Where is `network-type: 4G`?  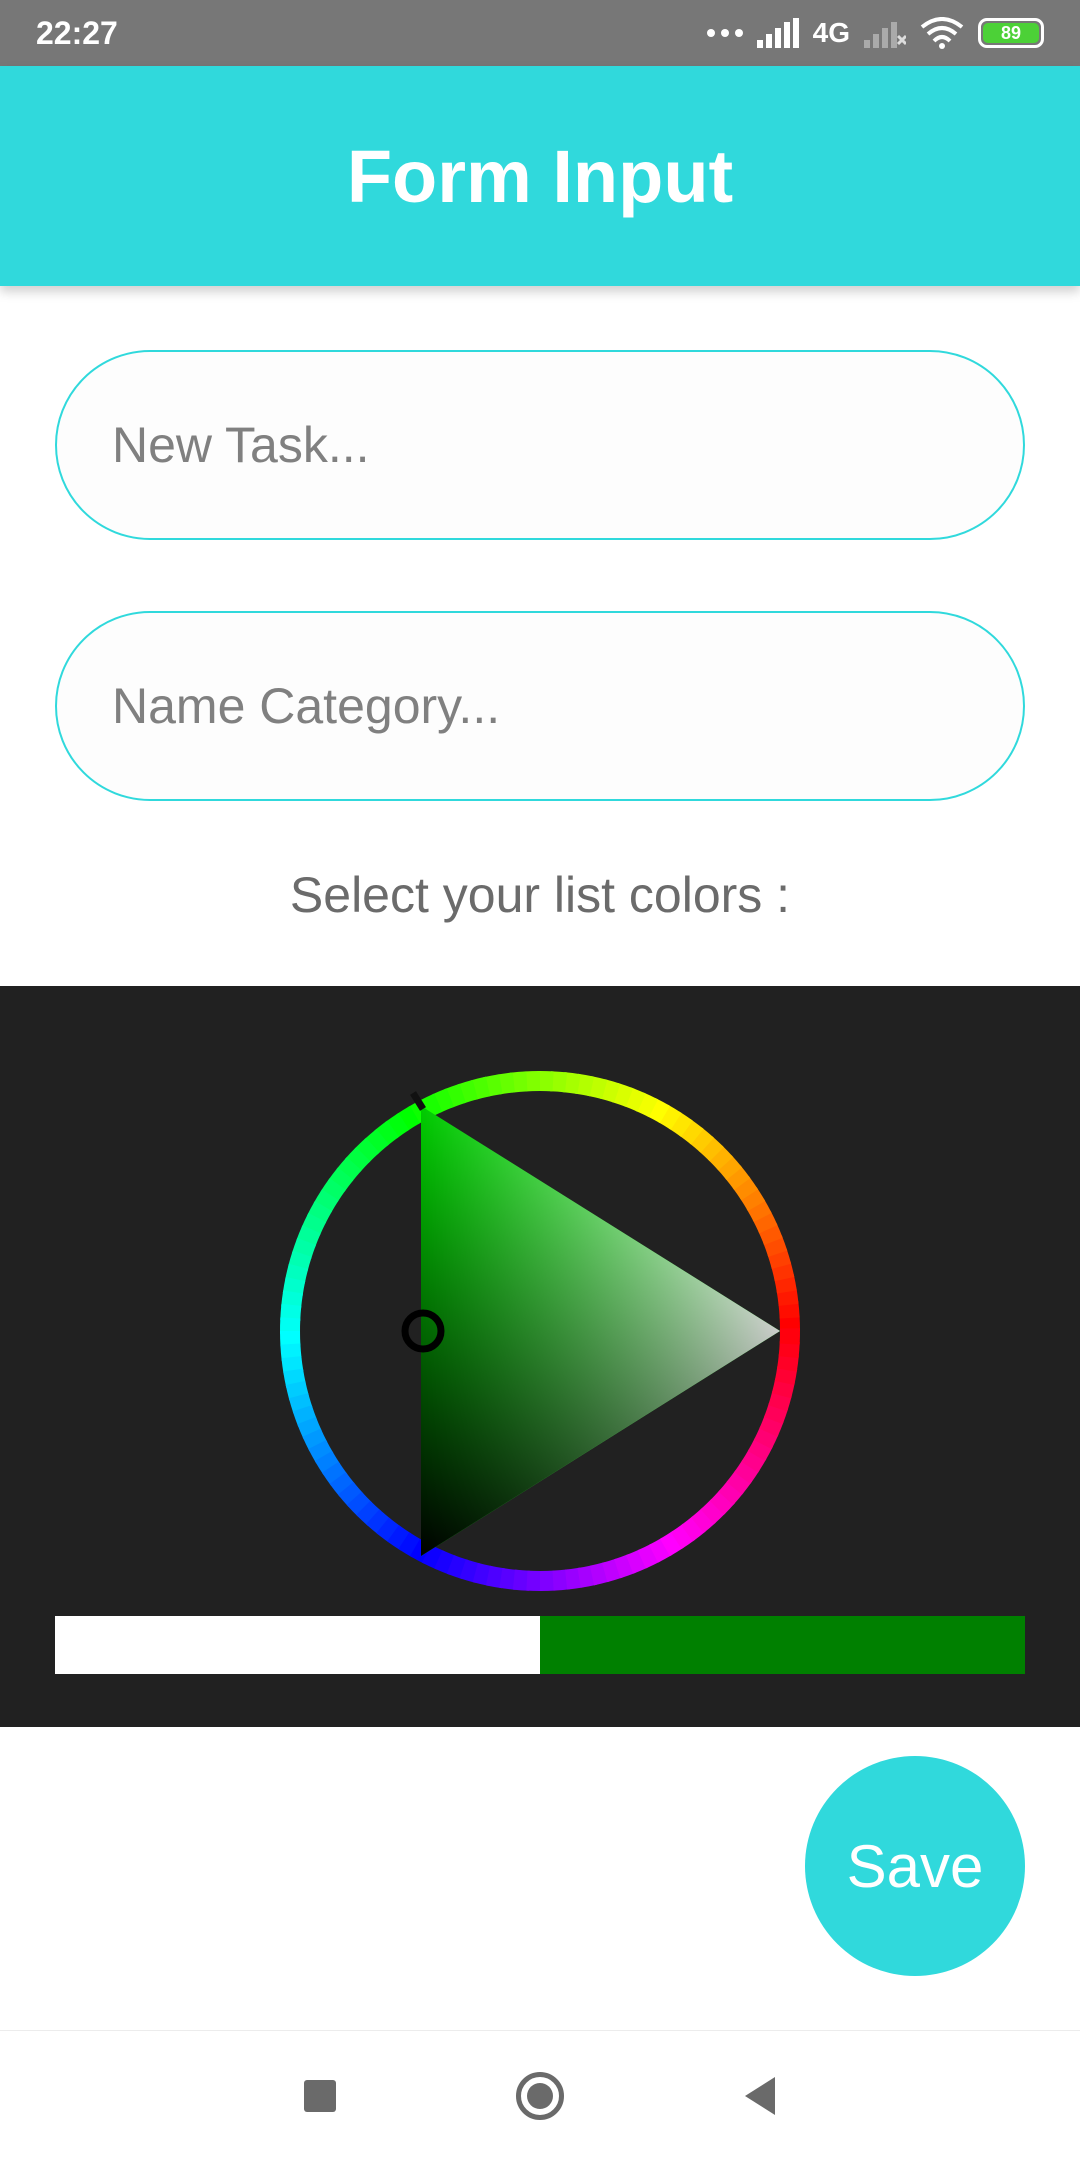
network-type: 4G is located at coordinates (831, 32).